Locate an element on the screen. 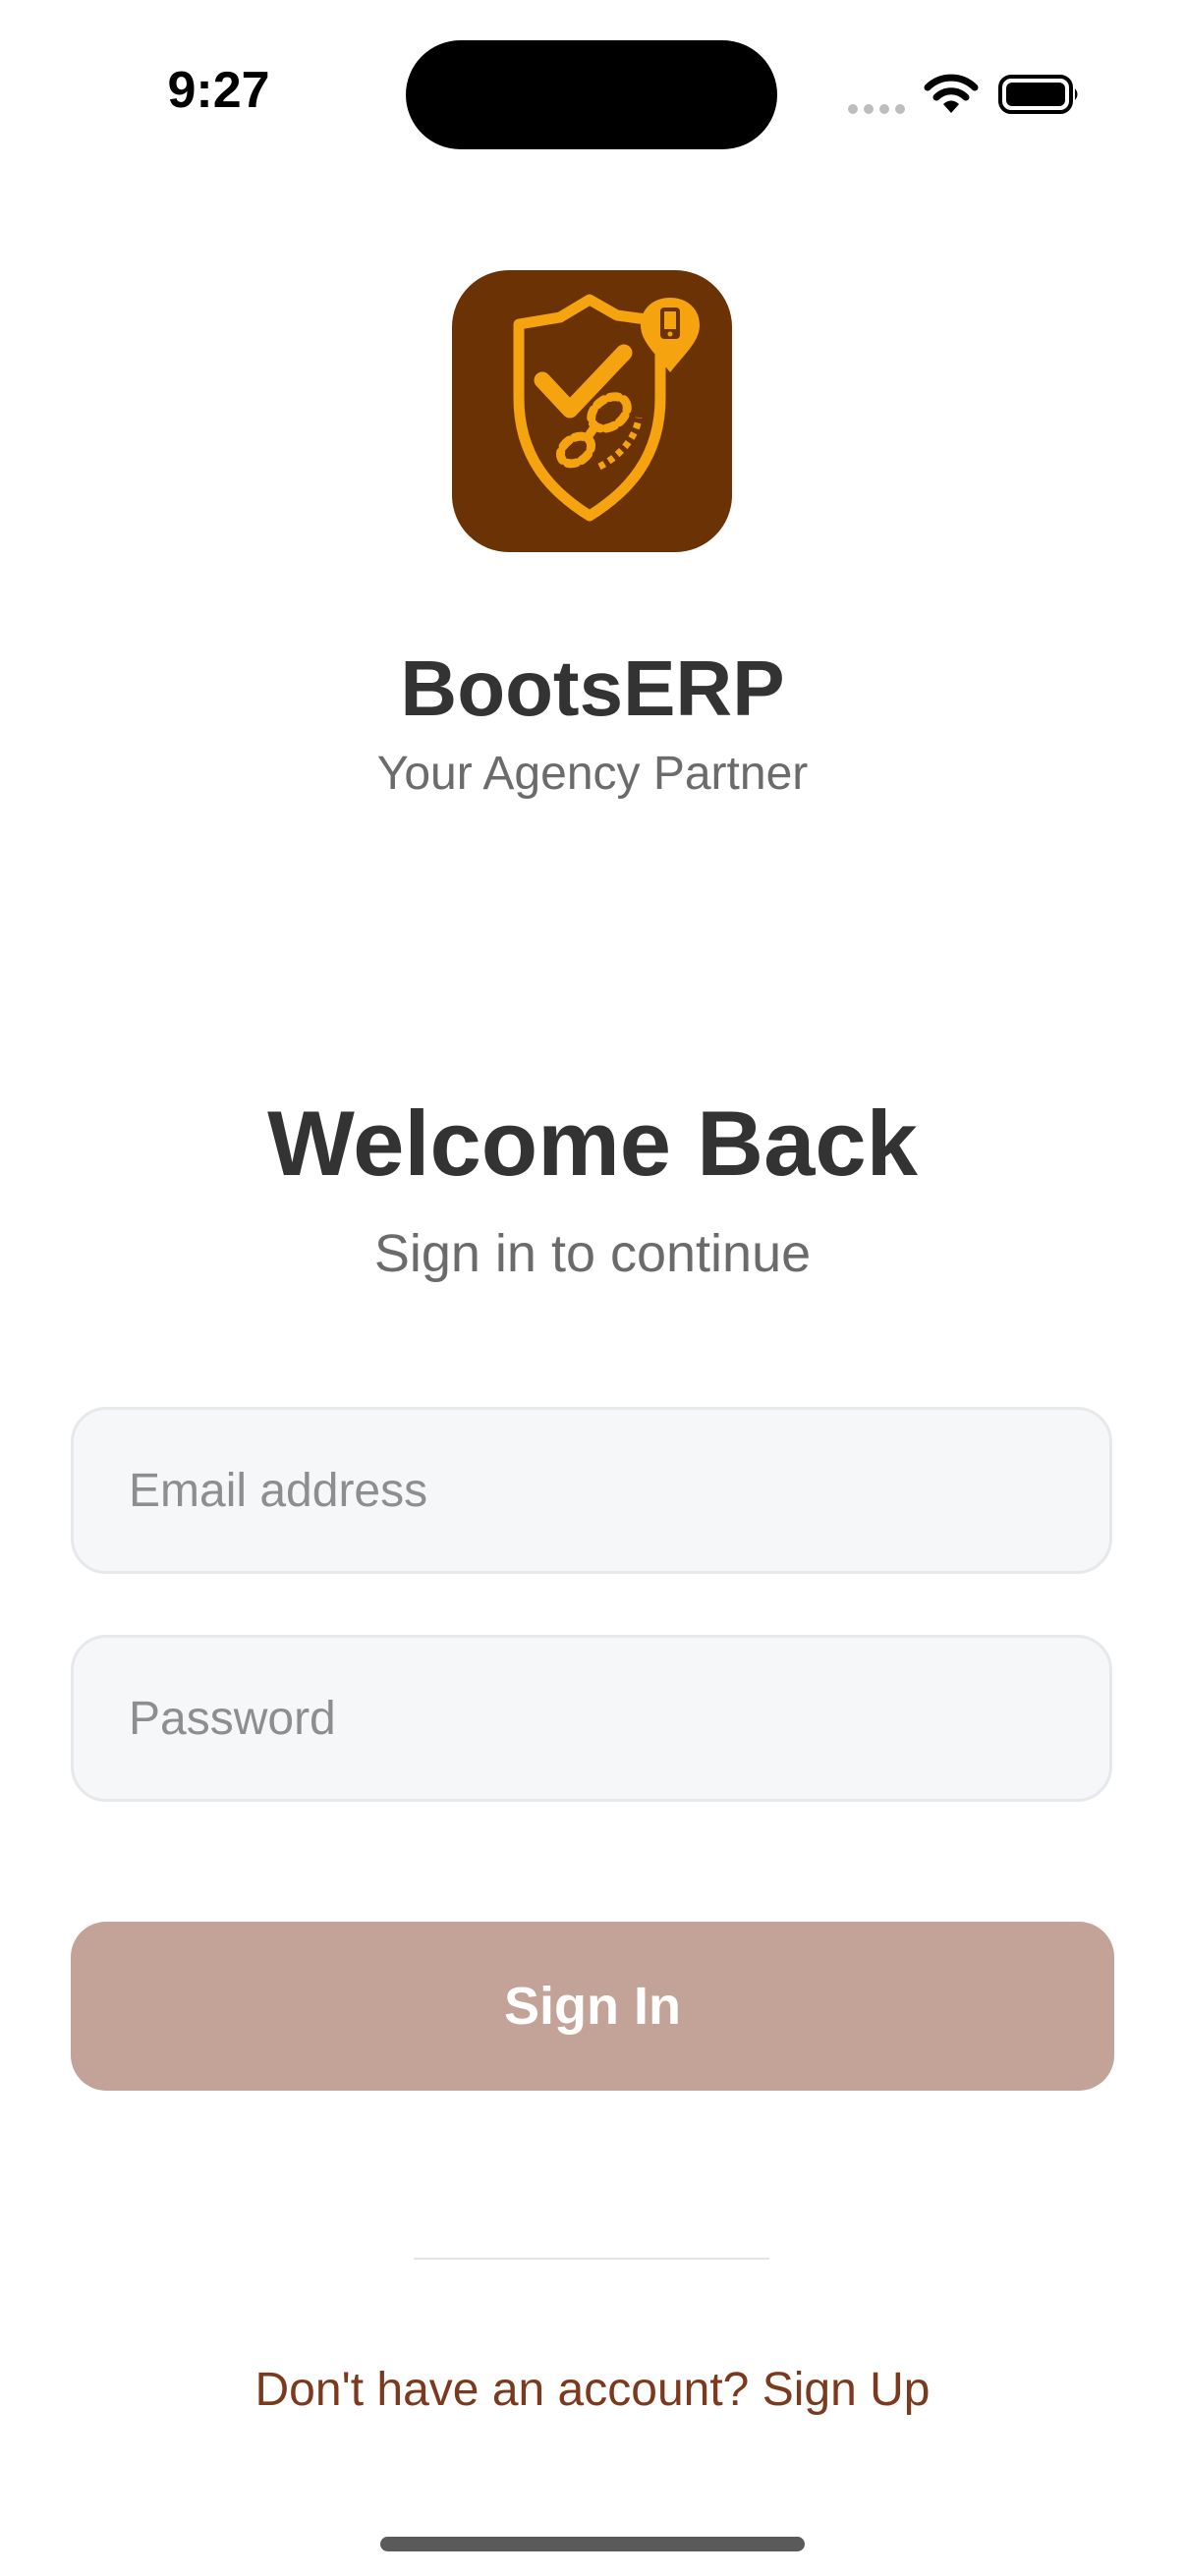 The height and width of the screenshot is (2576, 1185). email-field is located at coordinates (592, 1490).